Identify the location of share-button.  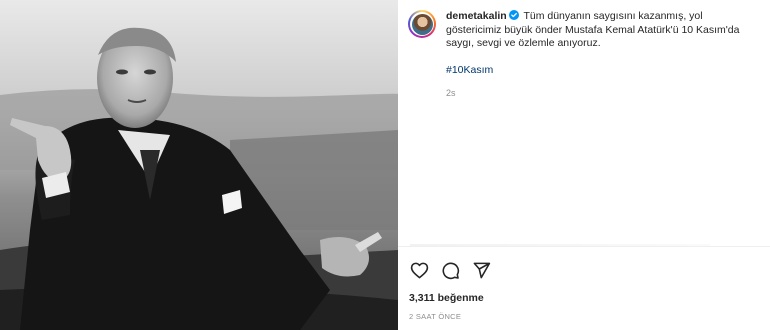
(481, 270).